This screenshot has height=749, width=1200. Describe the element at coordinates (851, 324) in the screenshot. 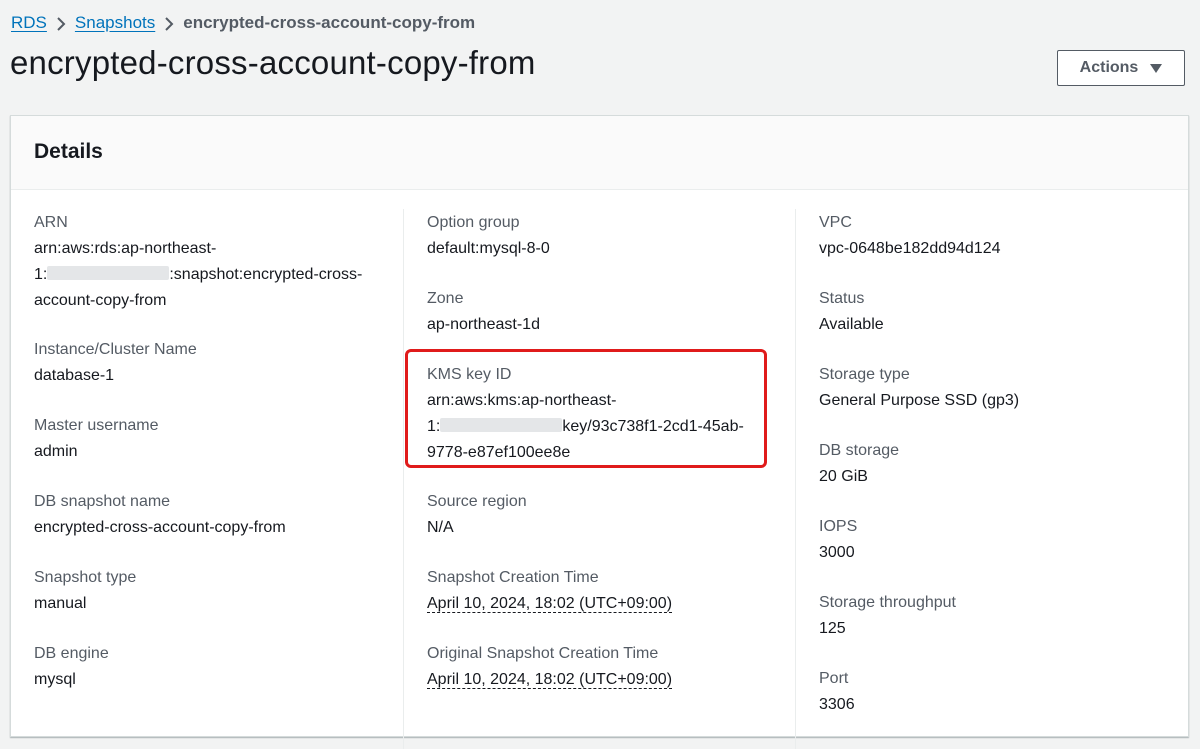

I see `status-value: Available` at that location.